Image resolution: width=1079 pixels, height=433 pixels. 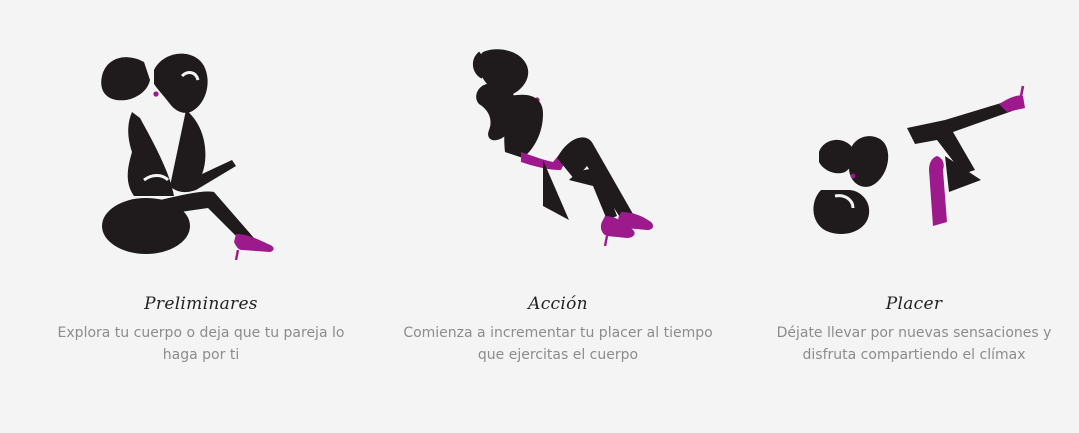 I want to click on feature-title: Preliminares, so click(x=201, y=304).